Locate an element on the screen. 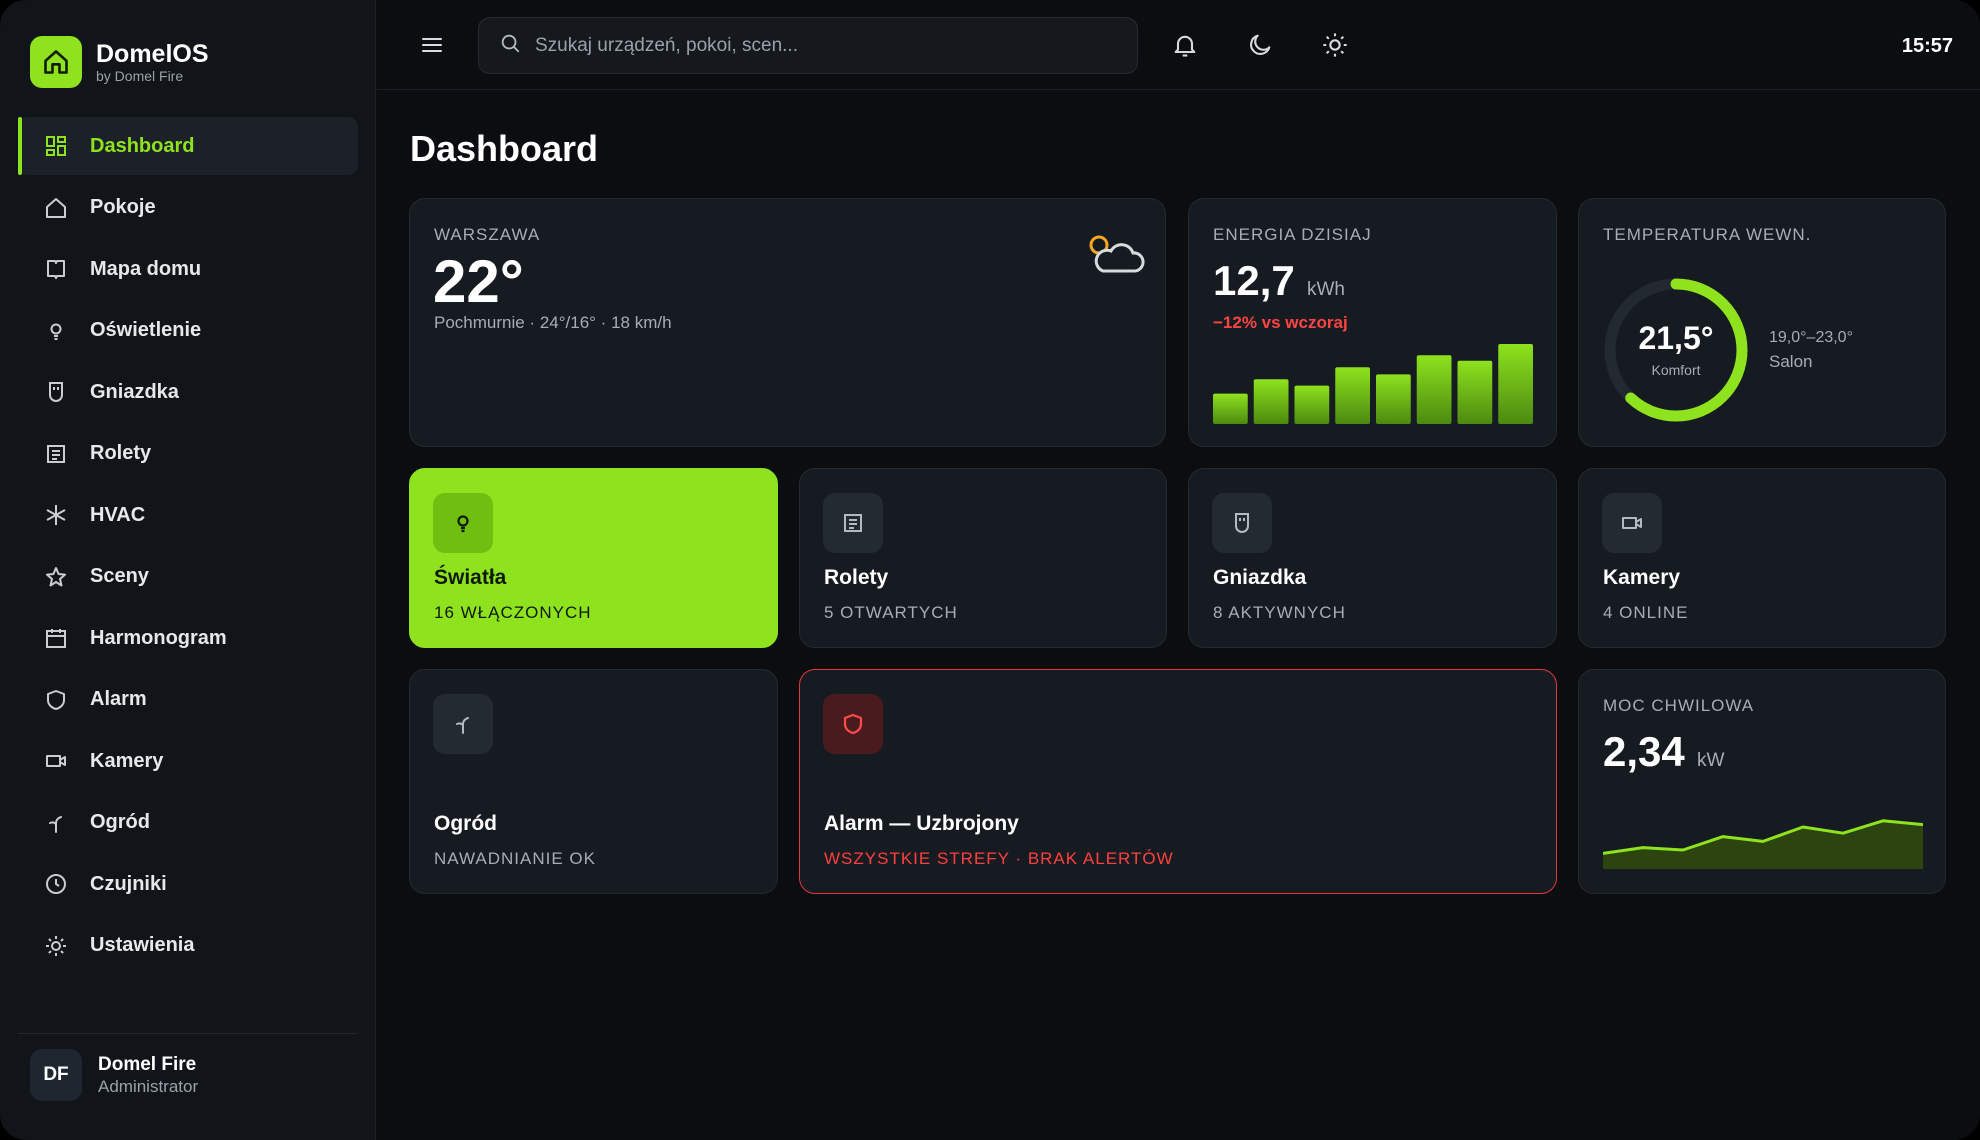 The height and width of the screenshot is (1140, 1980). sidebar-item-kamery: Kamery is located at coordinates (188, 761).